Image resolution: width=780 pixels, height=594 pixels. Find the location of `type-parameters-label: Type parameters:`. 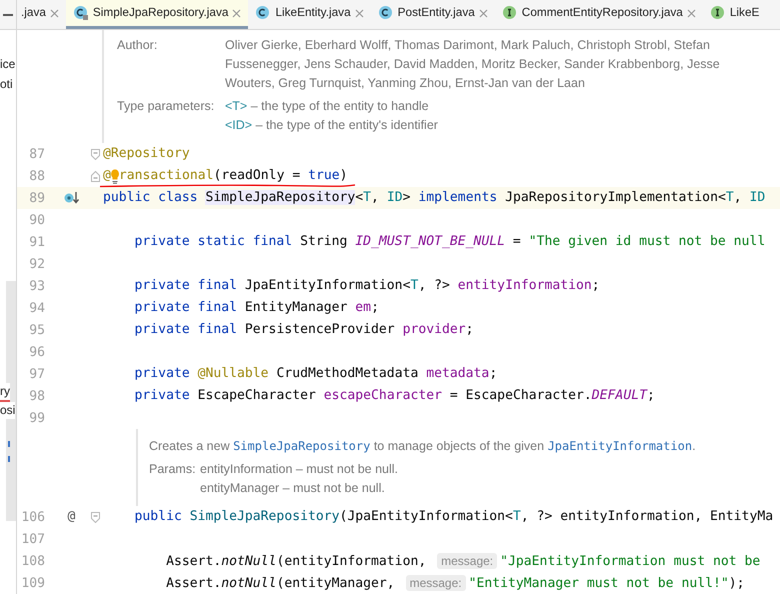

type-parameters-label: Type parameters: is located at coordinates (166, 106).